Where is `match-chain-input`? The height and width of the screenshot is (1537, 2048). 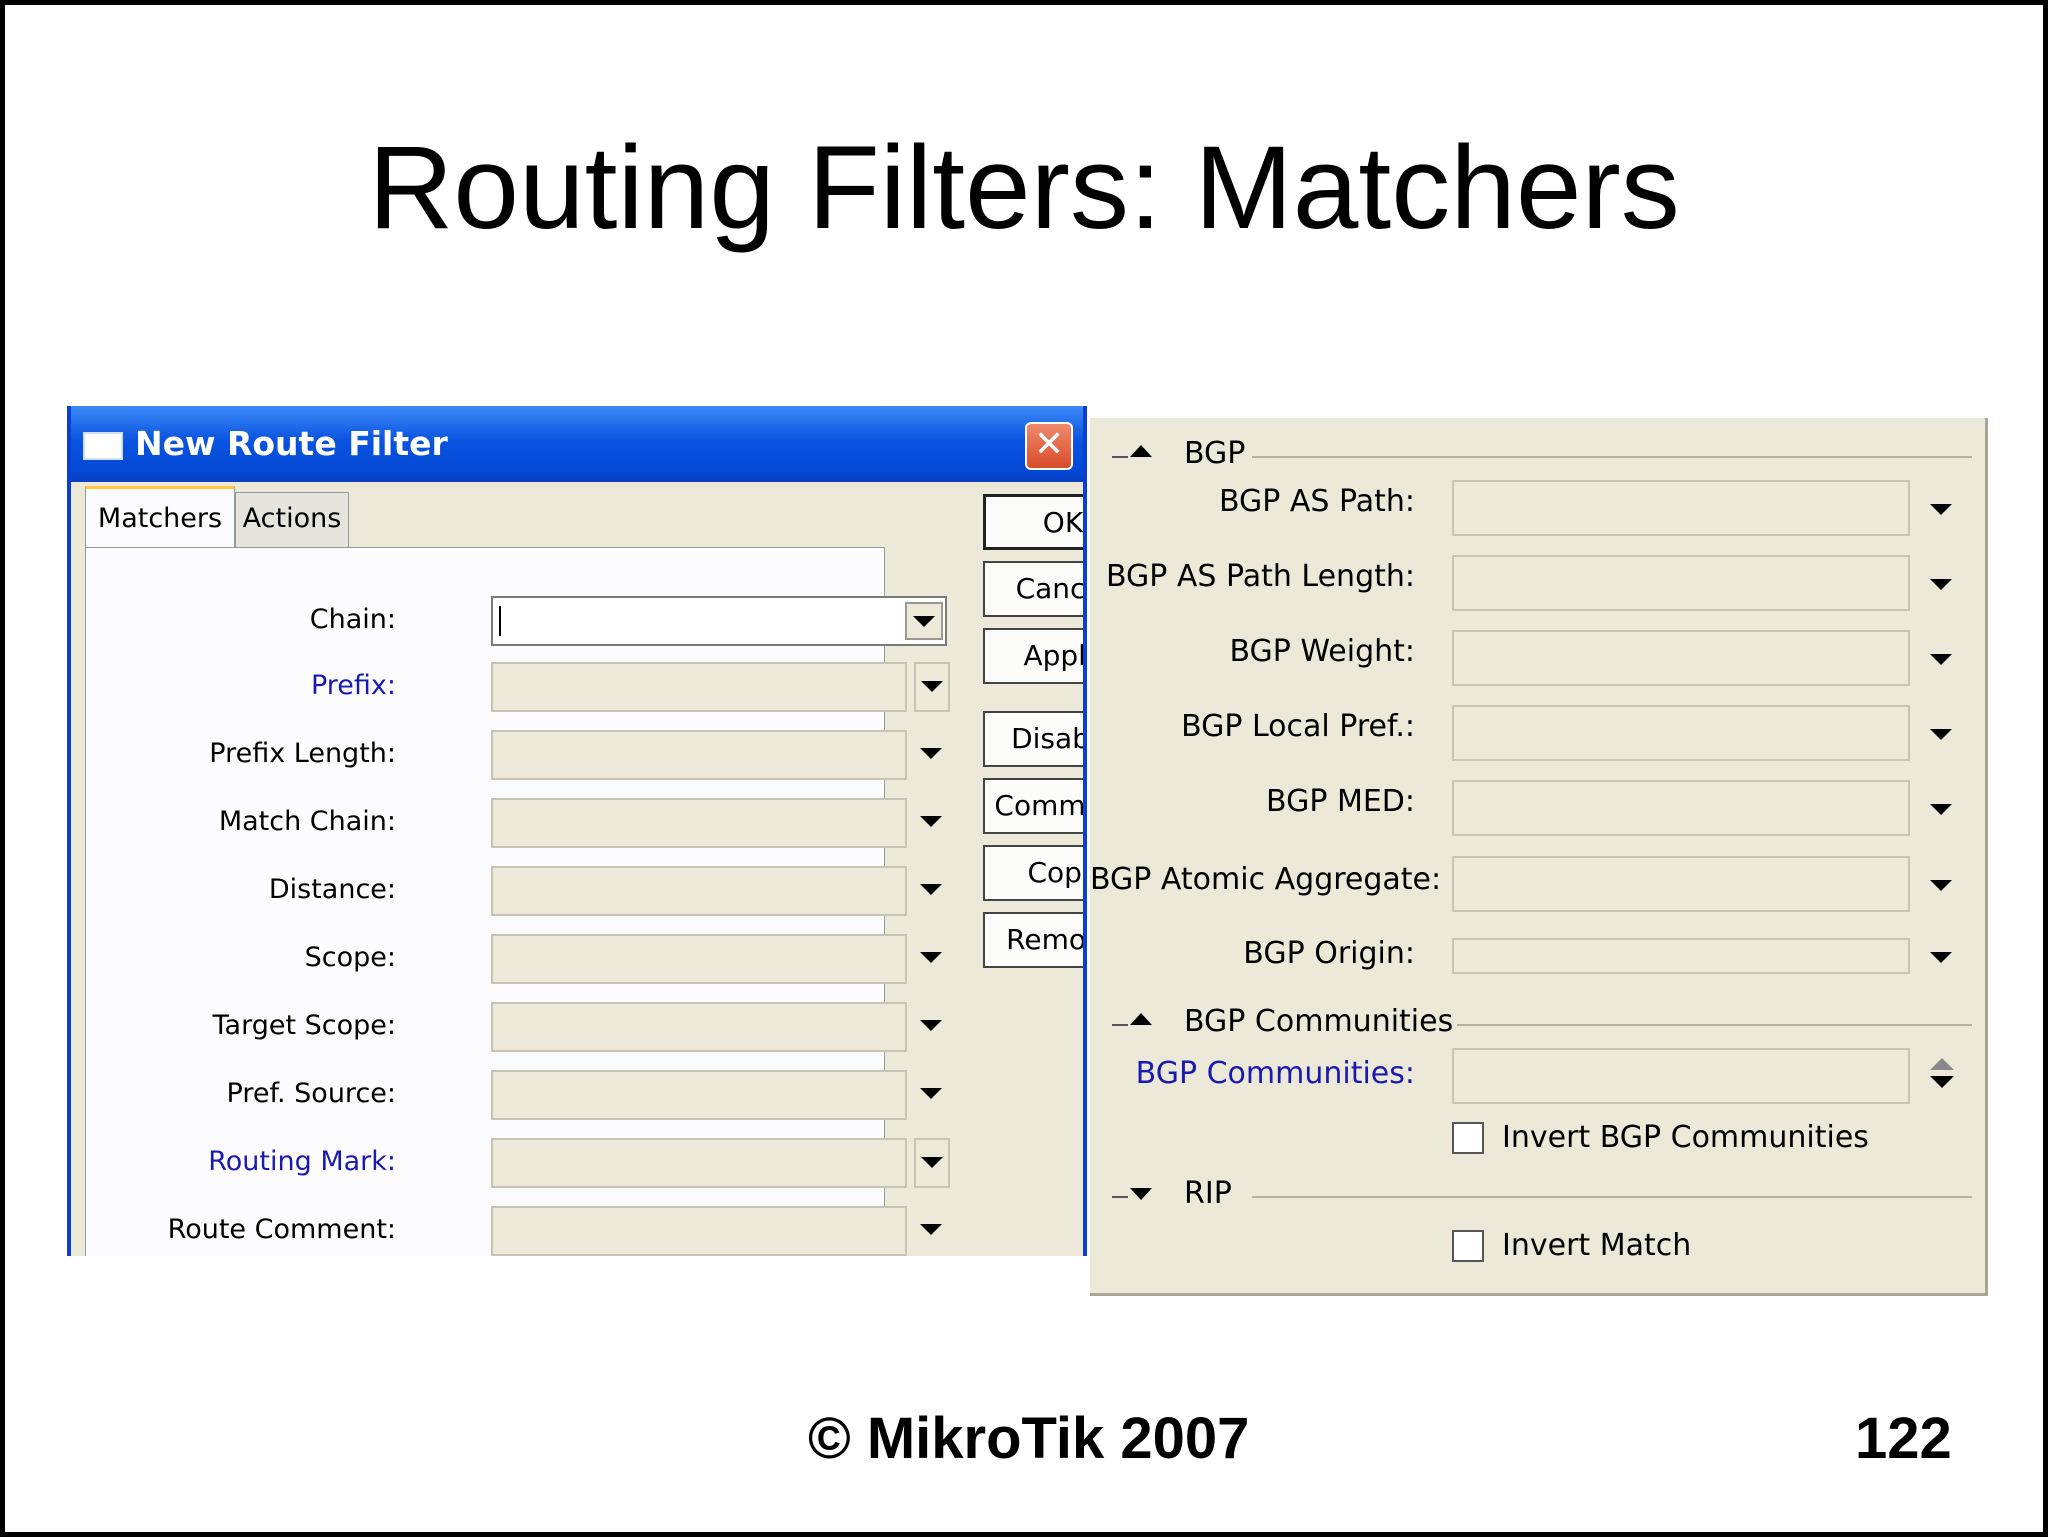 match-chain-input is located at coordinates (699, 823).